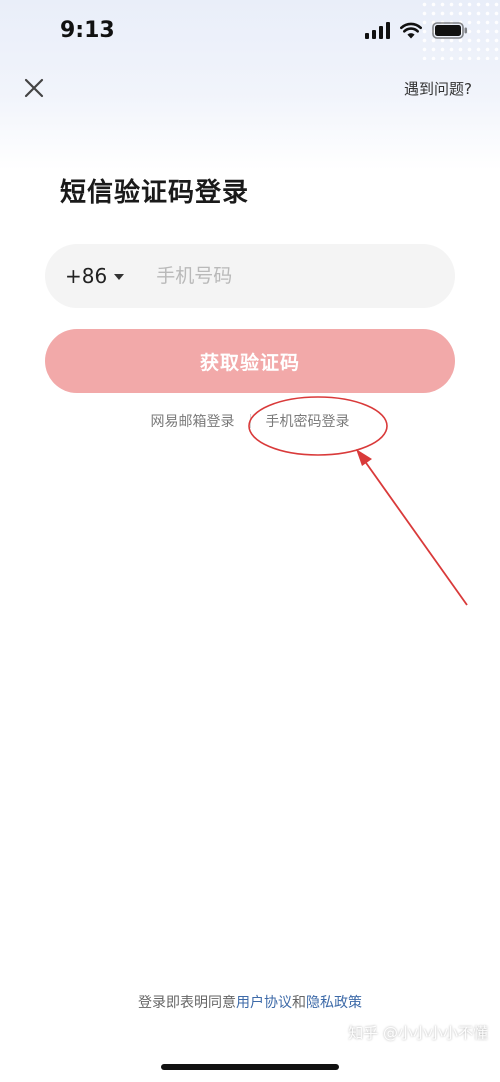 This screenshot has height=1082, width=500. Describe the element at coordinates (377, 30) in the screenshot. I see `cellular-signal-icon` at that location.